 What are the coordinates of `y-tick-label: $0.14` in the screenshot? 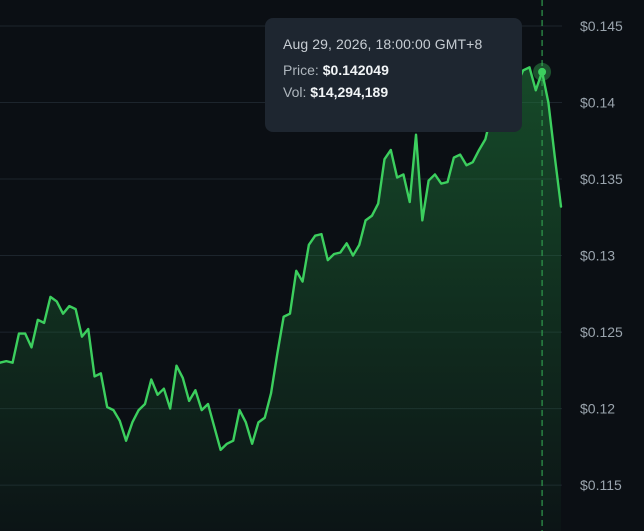 It's located at (597, 103).